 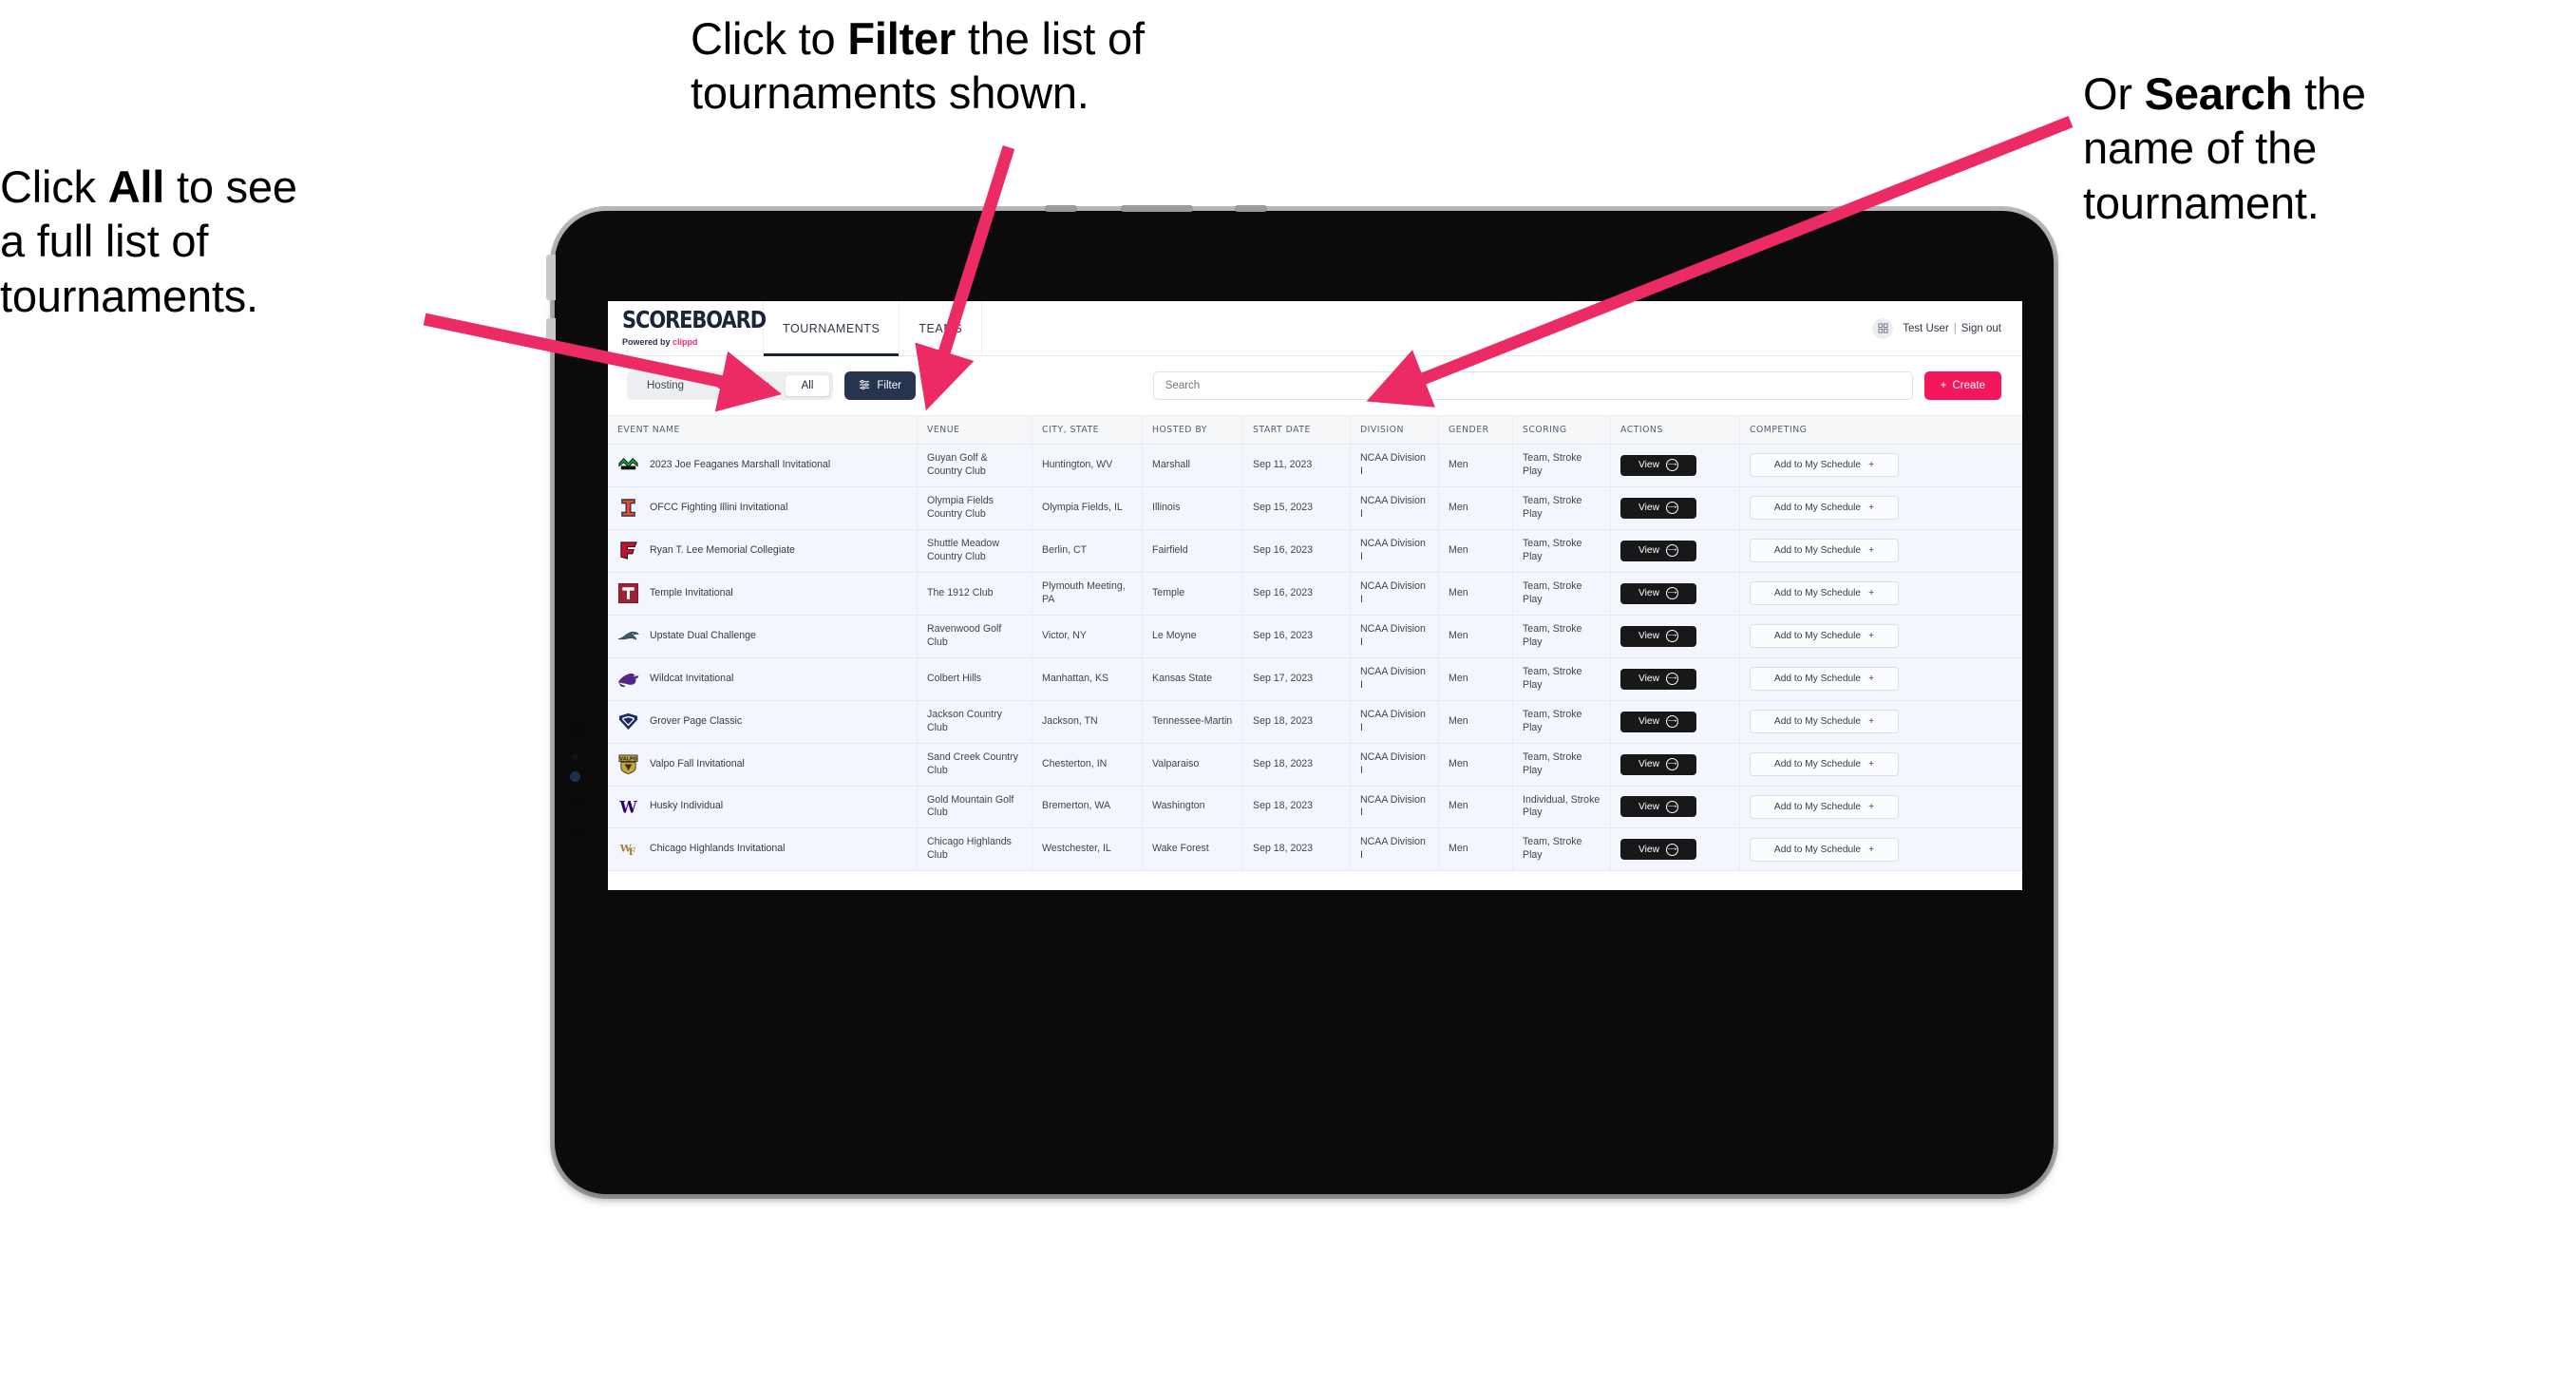 I want to click on annotation-search: Or Search the name of the tournament., so click(x=2287, y=148).